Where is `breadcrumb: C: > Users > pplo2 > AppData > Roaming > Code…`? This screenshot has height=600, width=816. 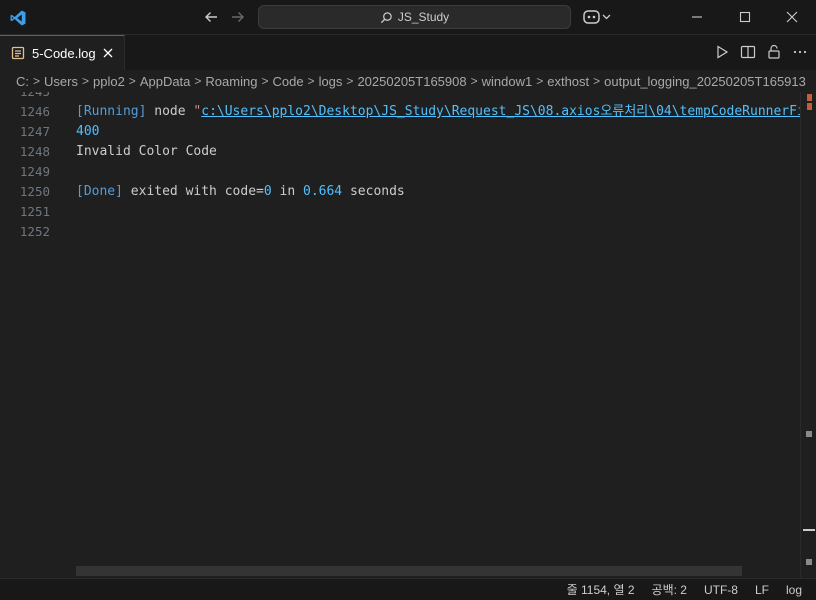
breadcrumb: C: > Users > pplo2 > AppData > Roaming > Code… is located at coordinates (408, 81).